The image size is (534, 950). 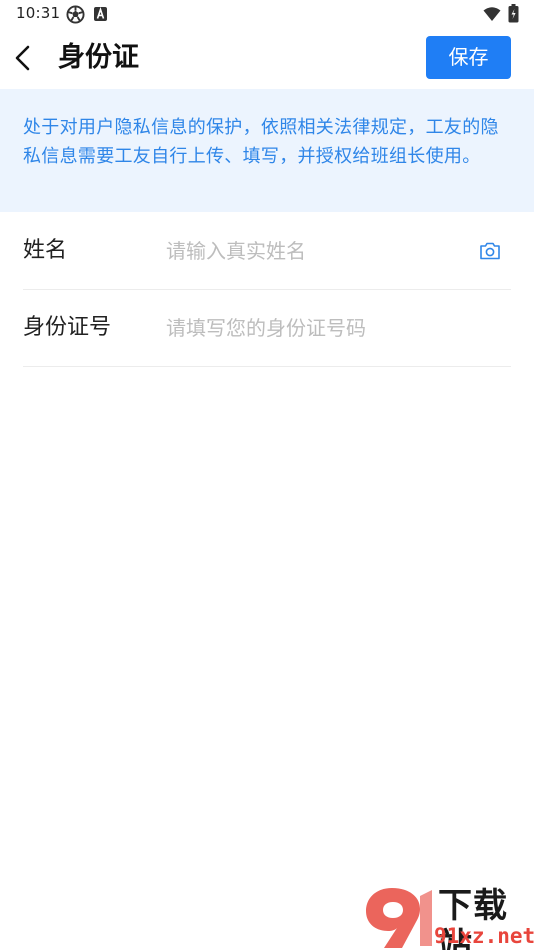 I want to click on watermark-domain: 91xz.net, so click(x=484, y=936).